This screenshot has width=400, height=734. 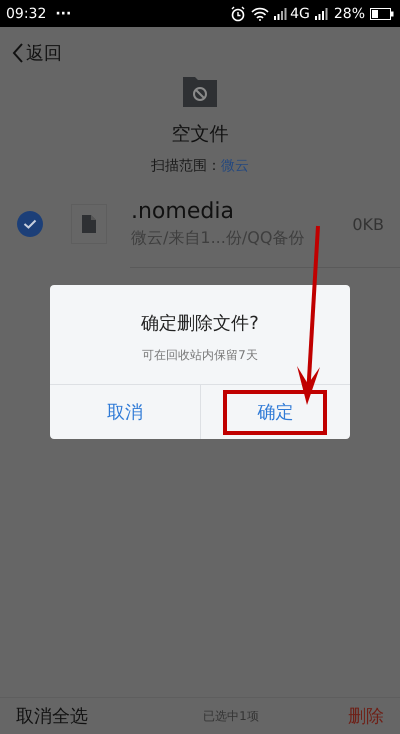 I want to click on battery-icon, so click(x=382, y=14).